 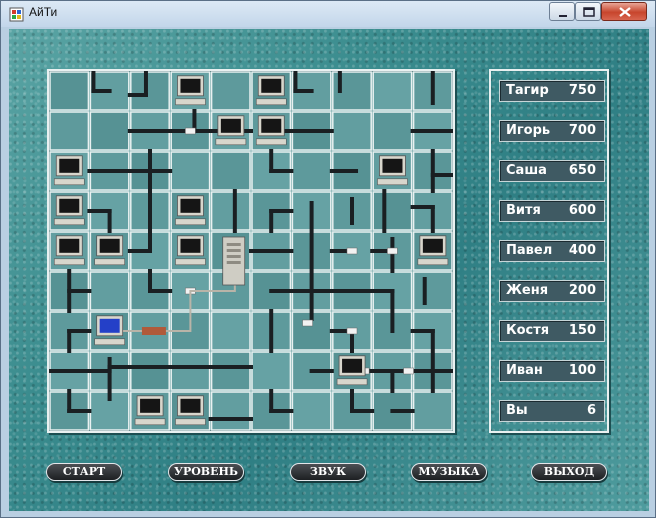 What do you see at coordinates (328, 14) in the screenshot?
I see `title-bar: АйТи` at bounding box center [328, 14].